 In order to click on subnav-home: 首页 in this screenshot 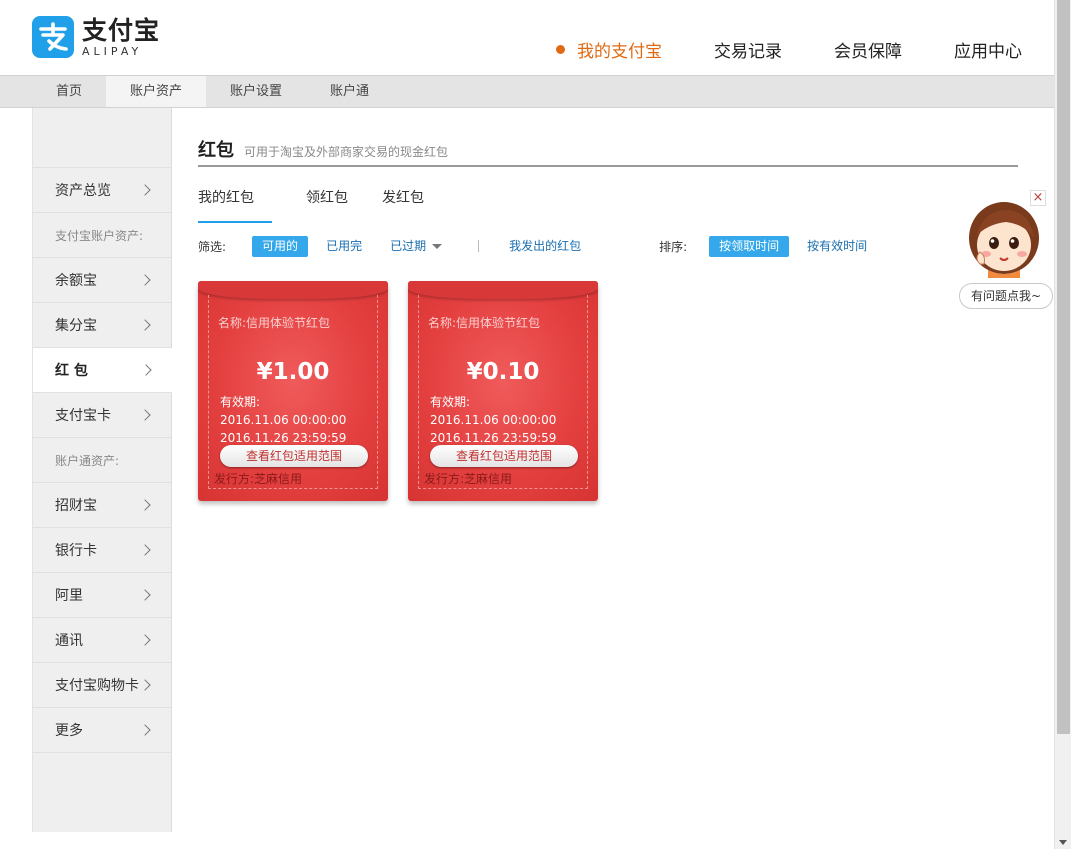, I will do `click(69, 91)`.